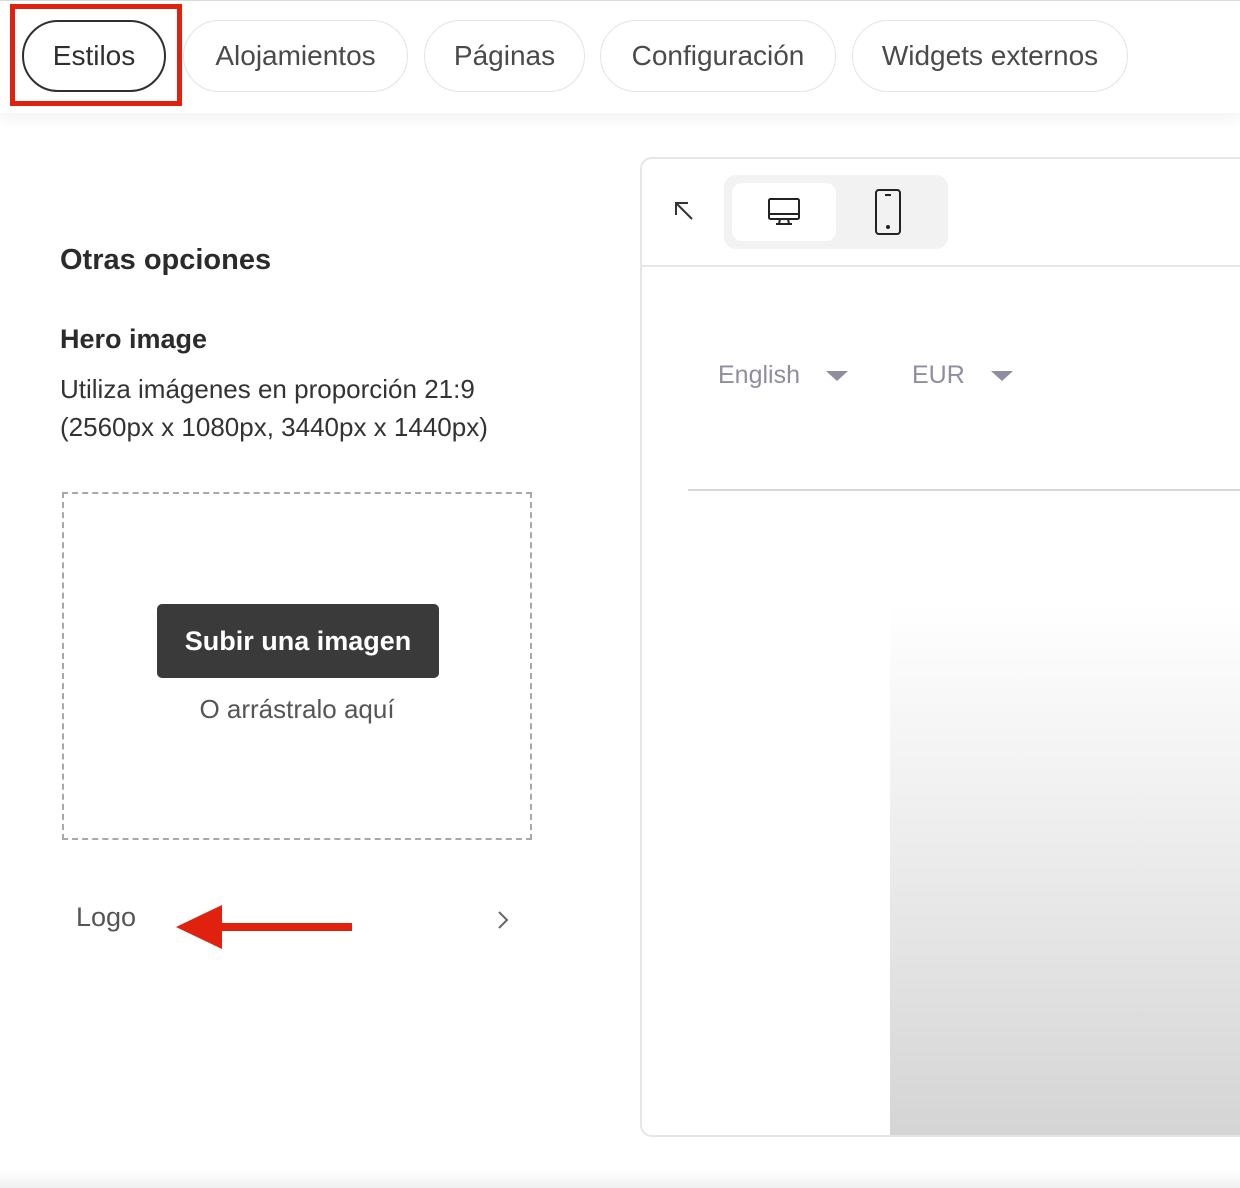 The width and height of the screenshot is (1240, 1188). Describe the element at coordinates (964, 490) in the screenshot. I see `preview-divider` at that location.